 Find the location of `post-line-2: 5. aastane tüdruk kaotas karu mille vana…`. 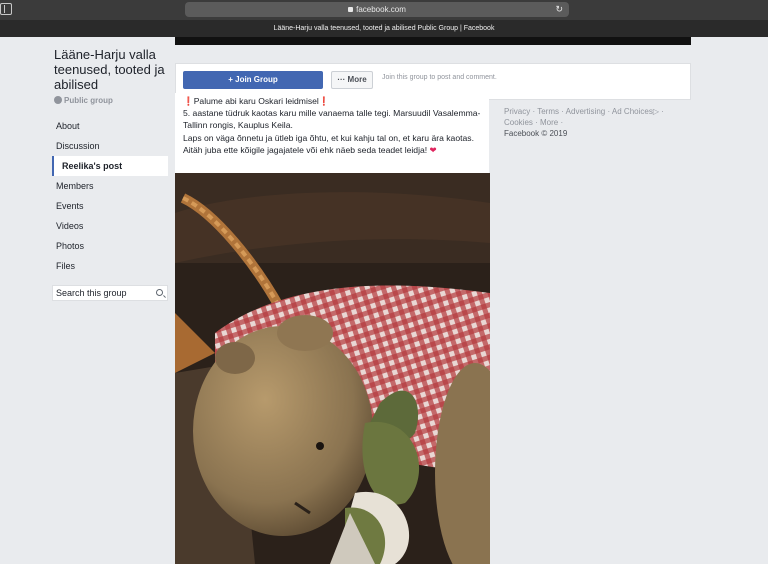

post-line-2: 5. aastane tüdruk kaotas karu mille vana… is located at coordinates (332, 119).